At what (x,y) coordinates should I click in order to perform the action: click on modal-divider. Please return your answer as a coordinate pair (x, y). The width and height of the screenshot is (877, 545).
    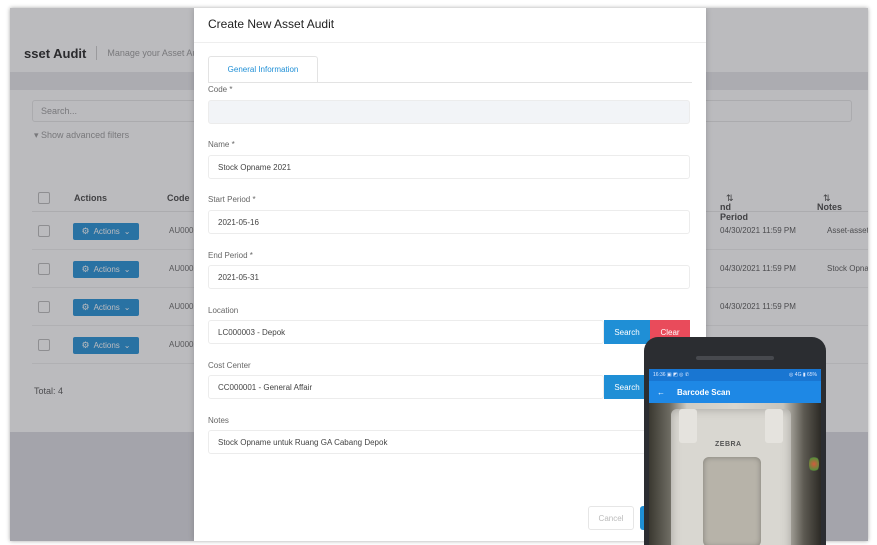
    Looking at the image, I should click on (450, 42).